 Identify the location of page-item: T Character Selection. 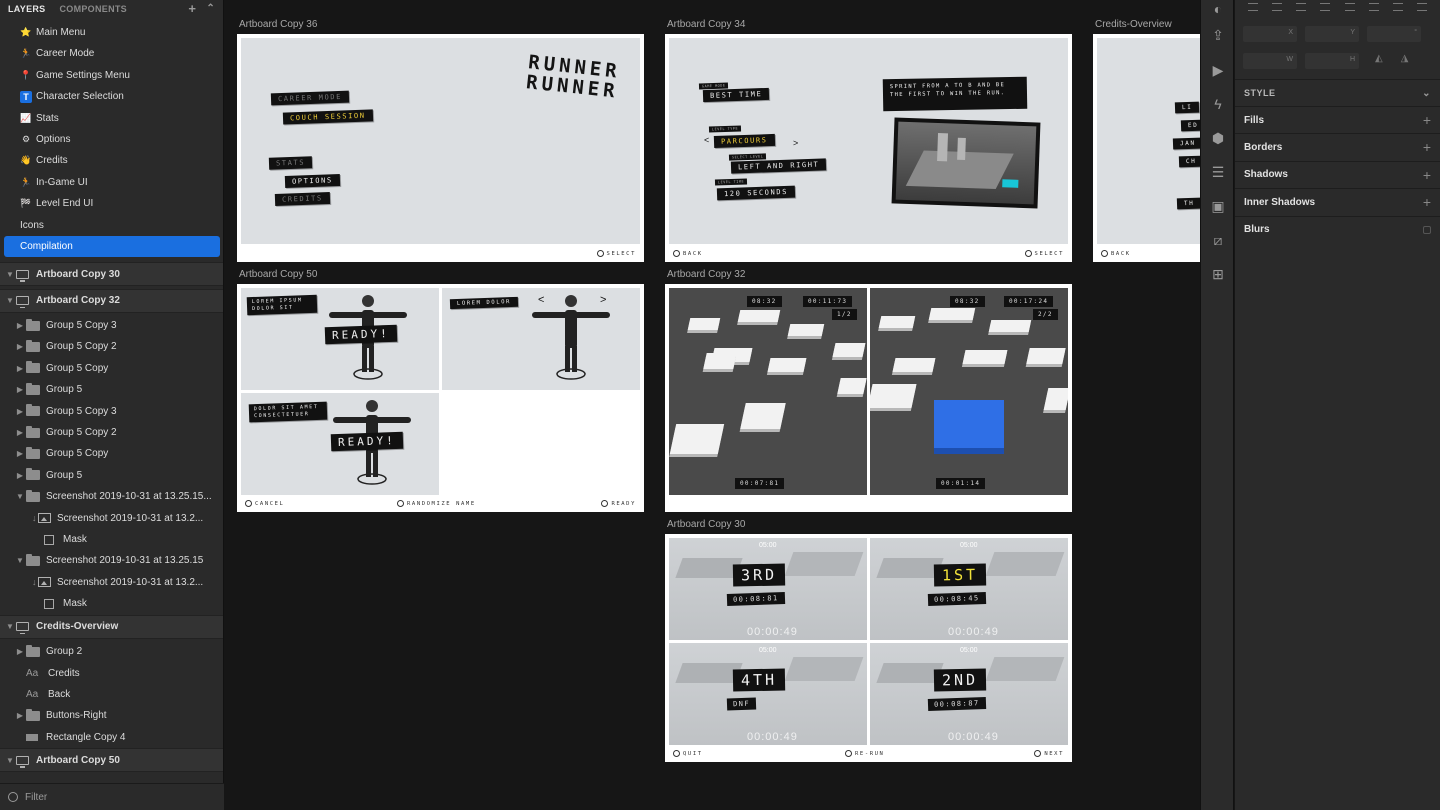
(111, 96).